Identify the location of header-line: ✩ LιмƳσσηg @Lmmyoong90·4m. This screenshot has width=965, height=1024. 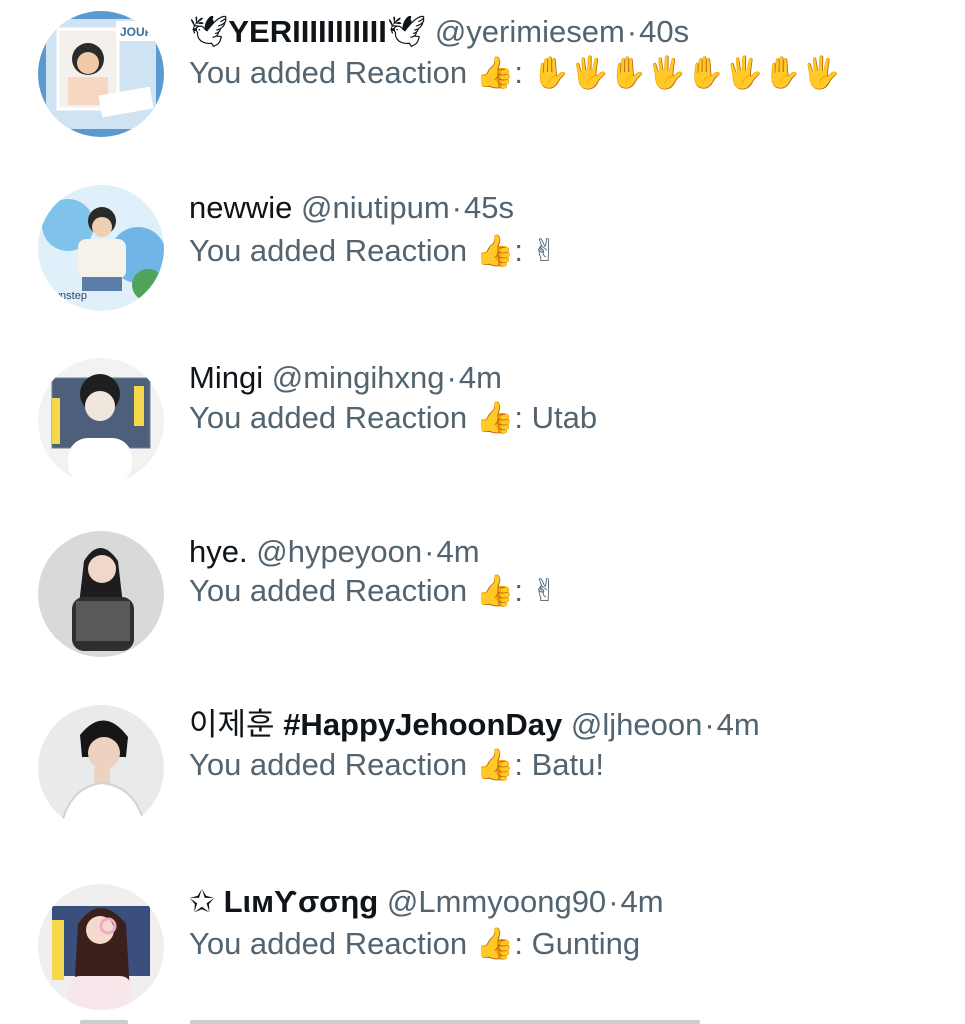
(426, 902).